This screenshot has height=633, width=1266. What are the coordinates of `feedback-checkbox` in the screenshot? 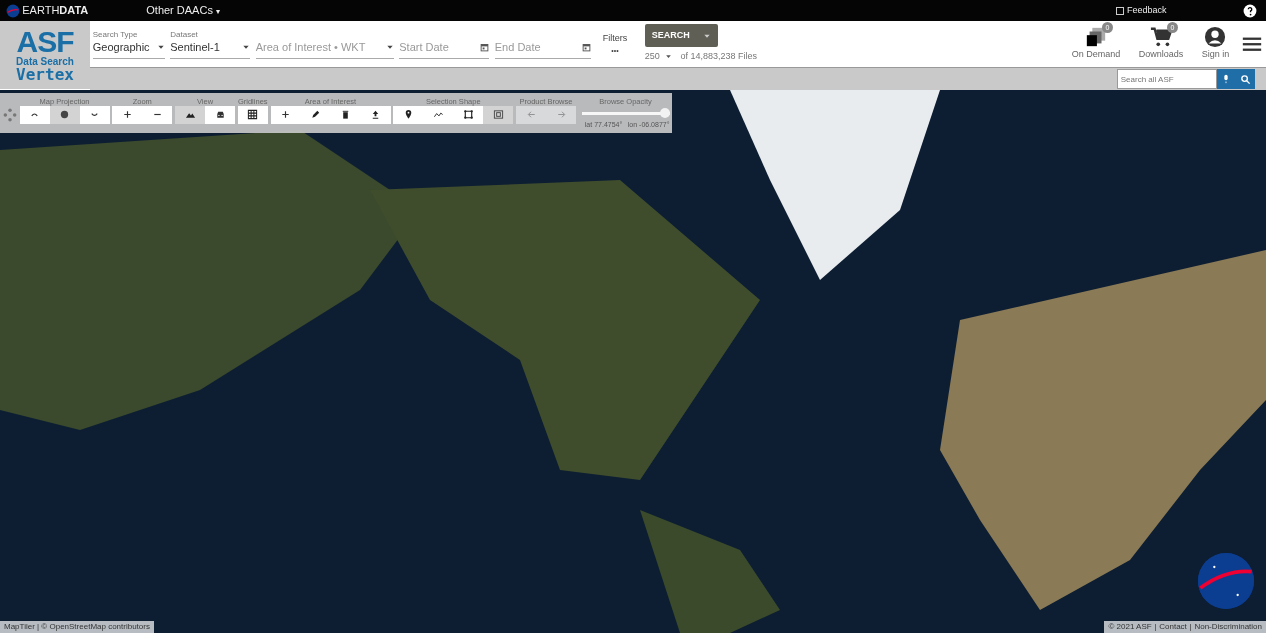 It's located at (1120, 10).